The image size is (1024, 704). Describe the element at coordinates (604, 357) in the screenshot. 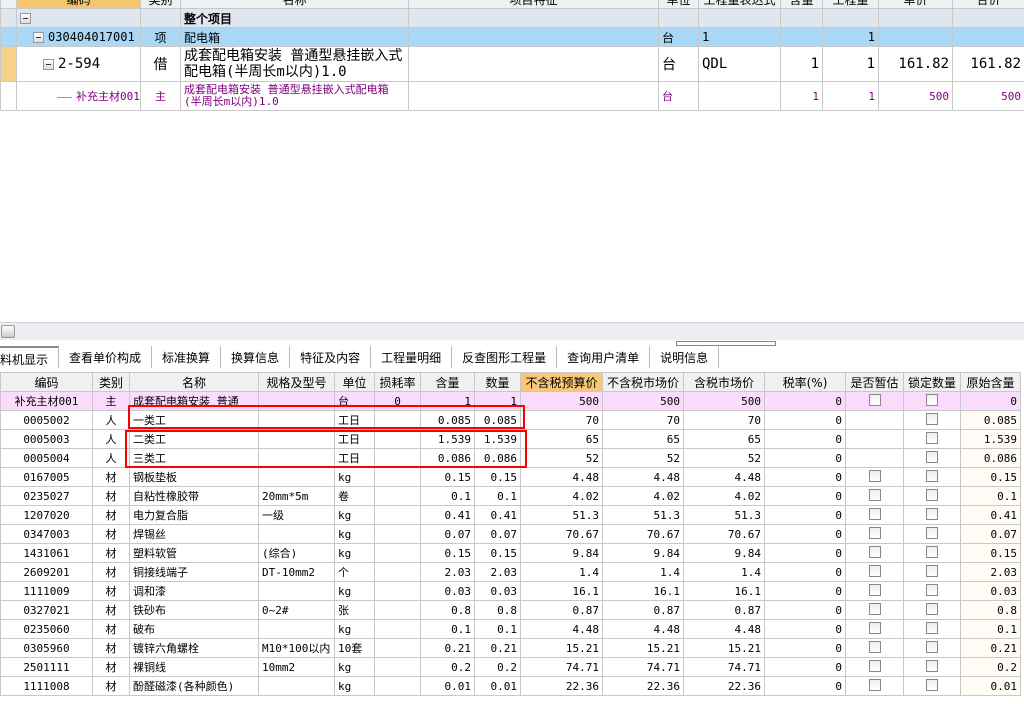

I see `tab-7: 查询用户清单` at that location.